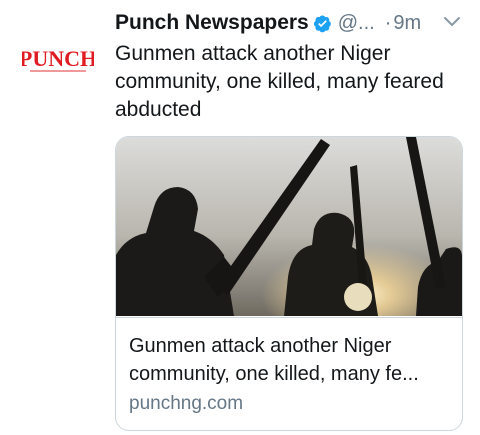 The height and width of the screenshot is (435, 480). I want to click on tweet-header: Punch Newspapers @... · 9m, so click(290, 23).